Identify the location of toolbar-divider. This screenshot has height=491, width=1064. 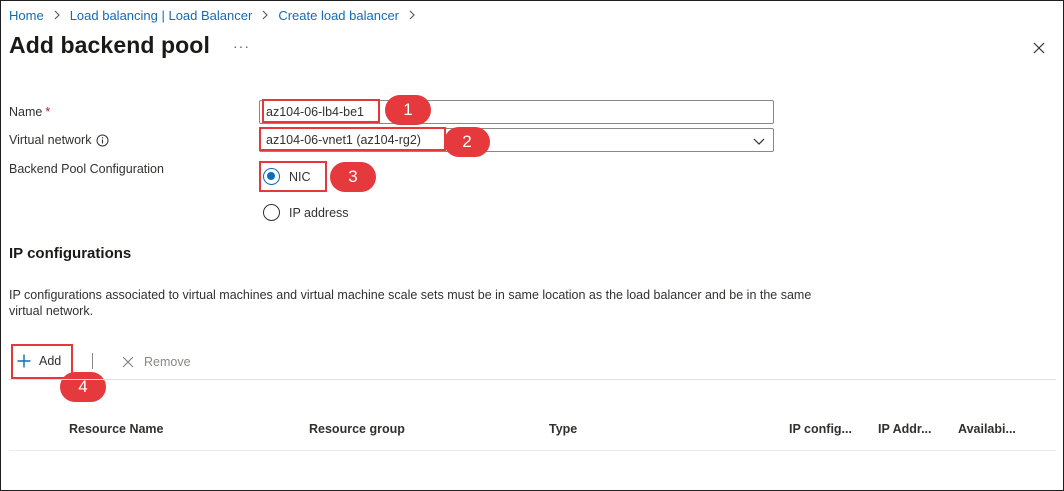
(92, 361).